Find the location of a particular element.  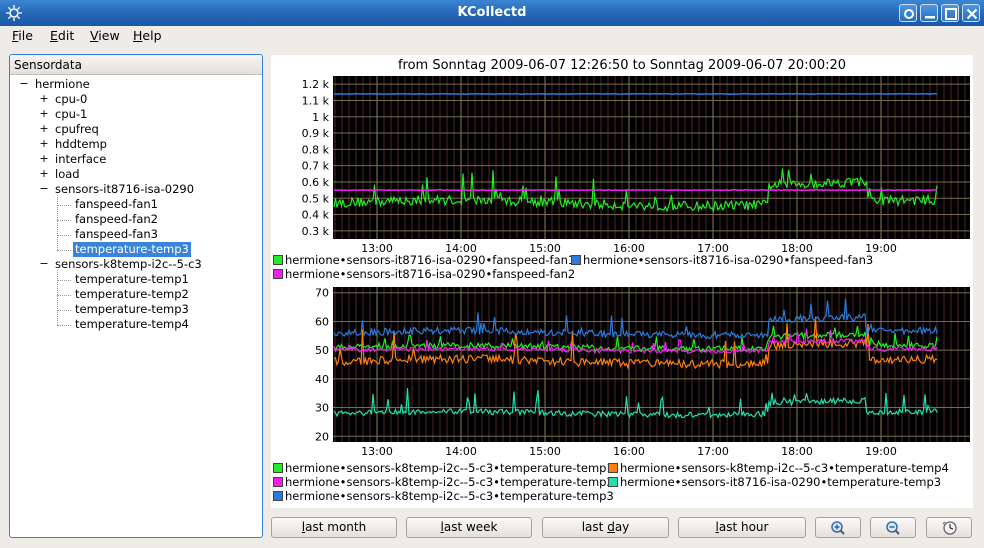

x-tick-label: 14:00 is located at coordinates (461, 451).